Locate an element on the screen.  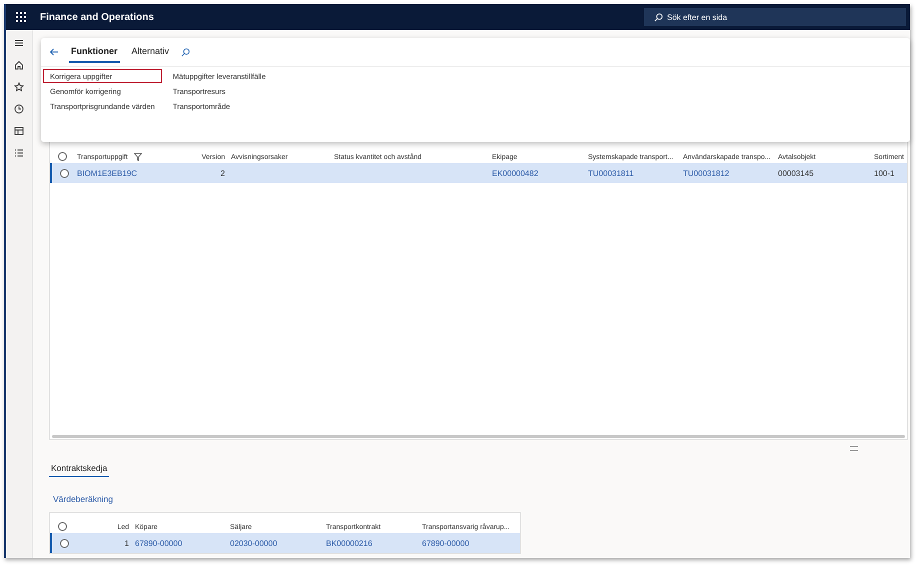
table-cell: 00003145 is located at coordinates (796, 173).